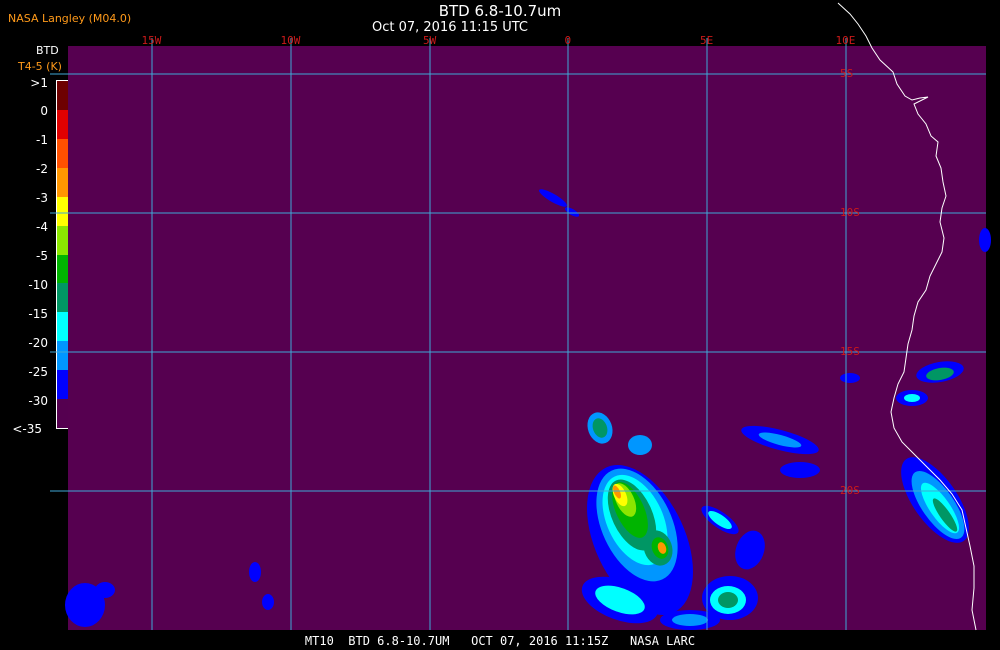 The height and width of the screenshot is (650, 1000). What do you see at coordinates (845, 40) in the screenshot?
I see `longitude-label: 10E` at bounding box center [845, 40].